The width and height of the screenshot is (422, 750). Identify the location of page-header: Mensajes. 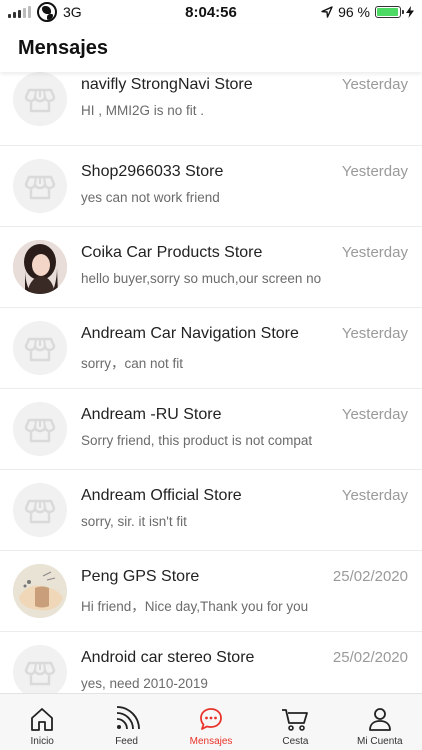
(211, 48).